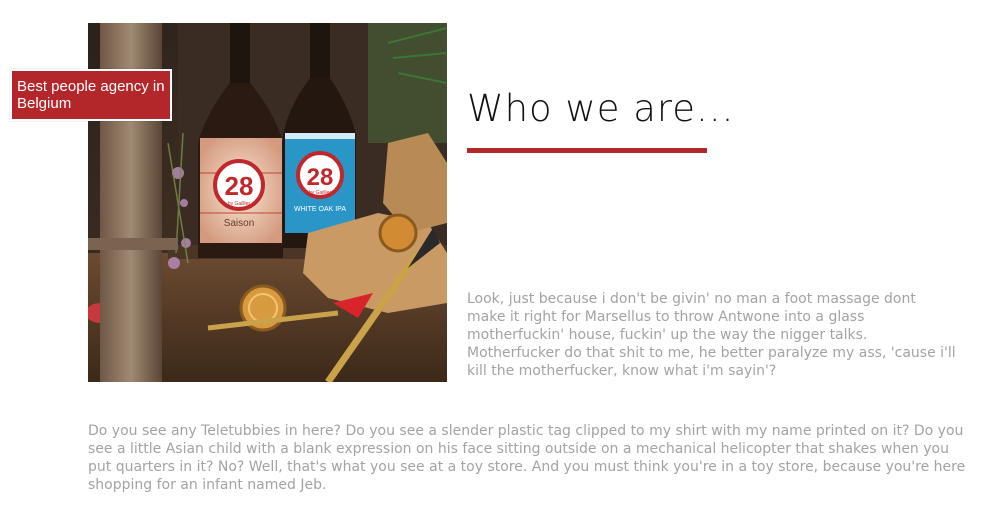  Describe the element at coordinates (239, 186) in the screenshot. I see `left-bottle-number: 28` at that location.